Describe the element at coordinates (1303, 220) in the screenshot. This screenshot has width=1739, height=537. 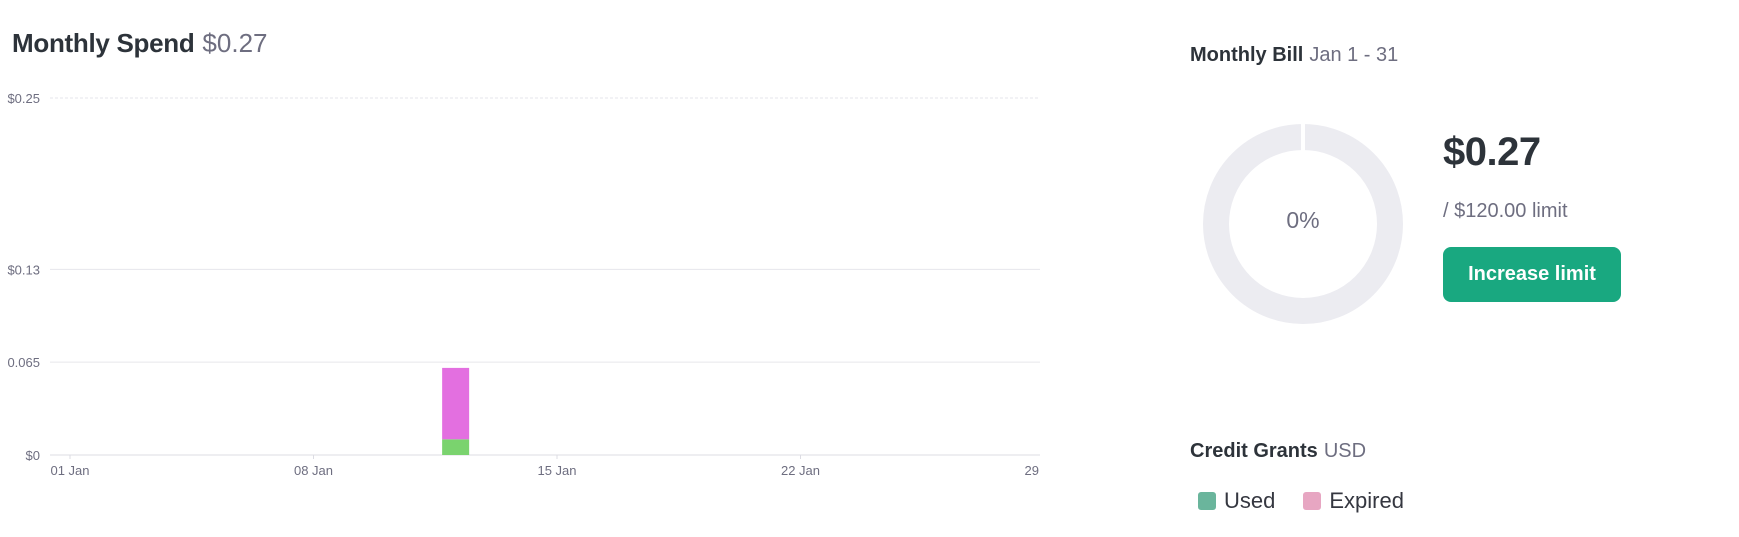
I see `usage-percent: 0%` at that location.